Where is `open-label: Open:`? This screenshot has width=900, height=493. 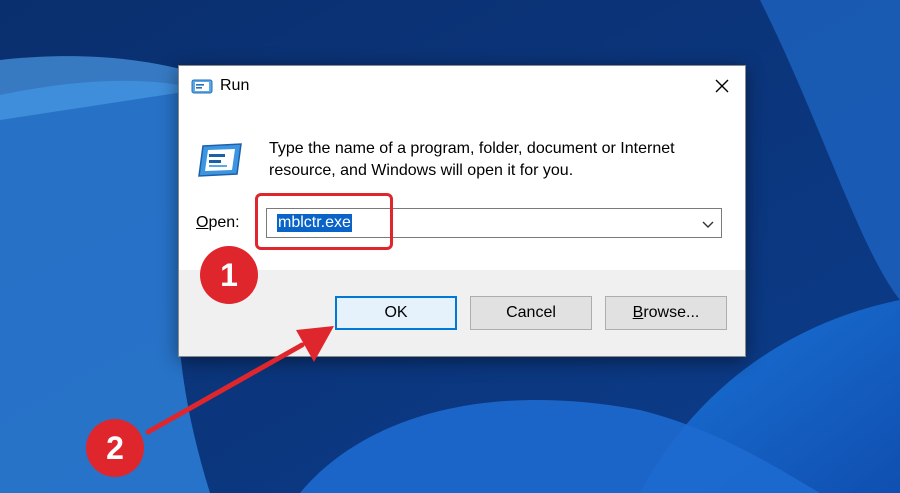 open-label: Open: is located at coordinates (218, 223).